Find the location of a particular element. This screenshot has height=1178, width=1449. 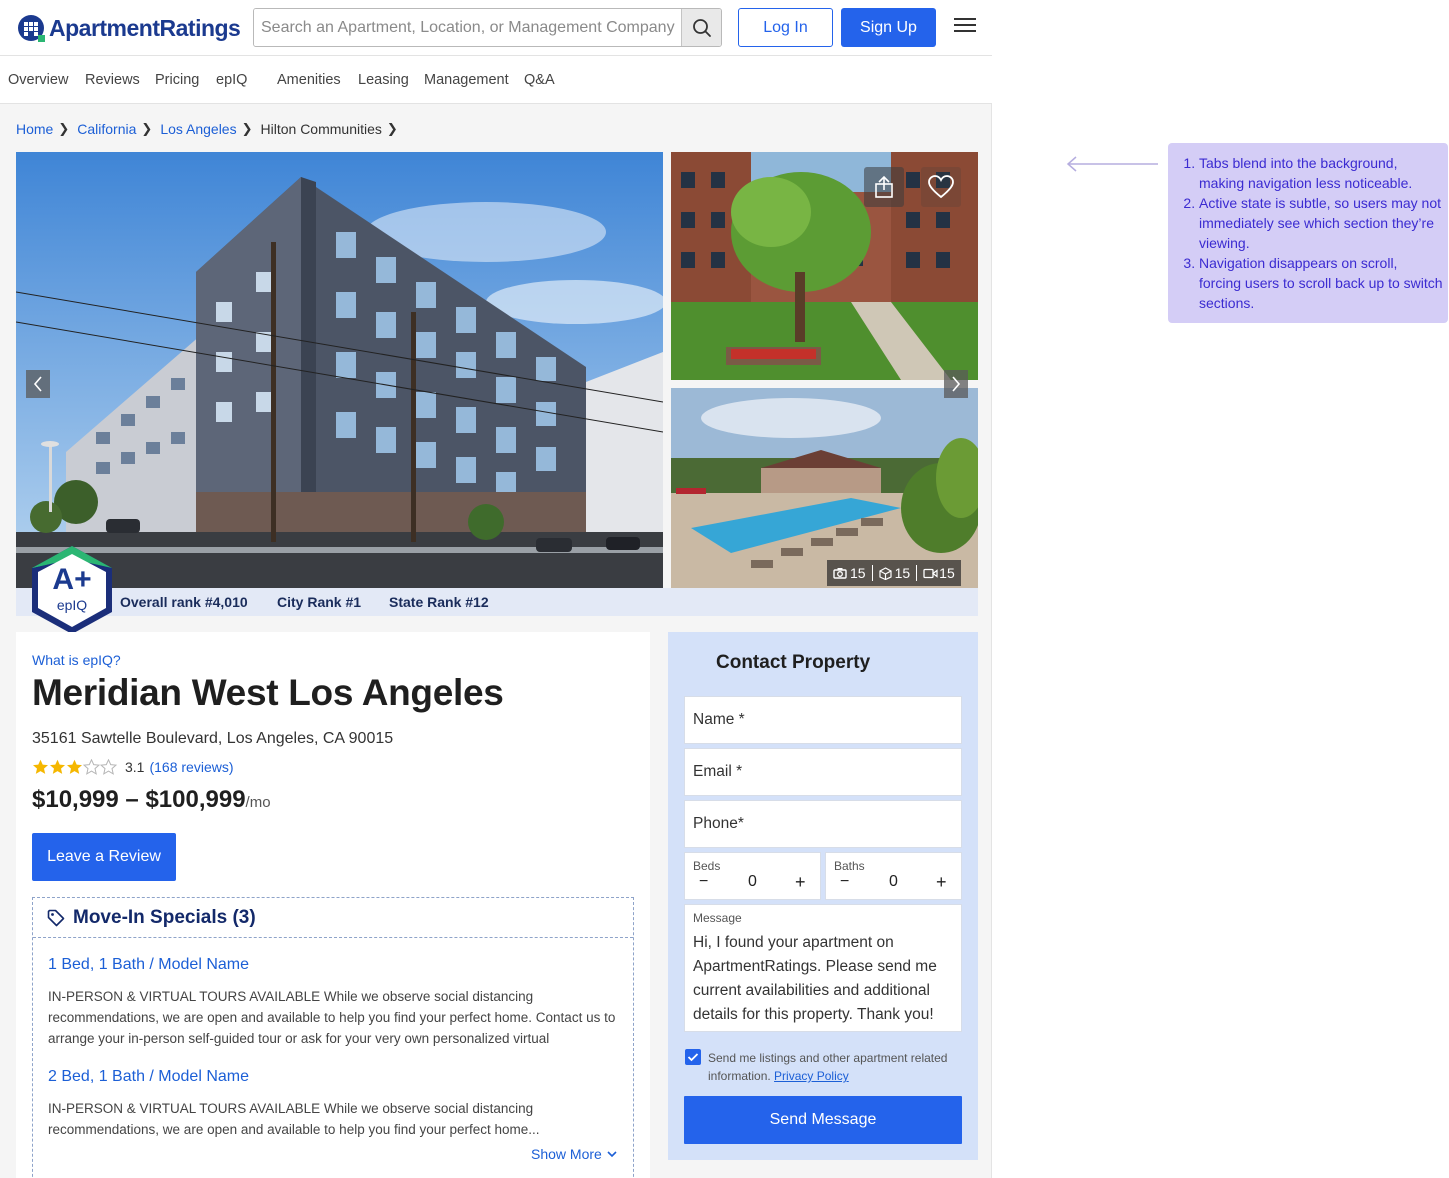

baths-decrement-button: − is located at coordinates (844, 882).